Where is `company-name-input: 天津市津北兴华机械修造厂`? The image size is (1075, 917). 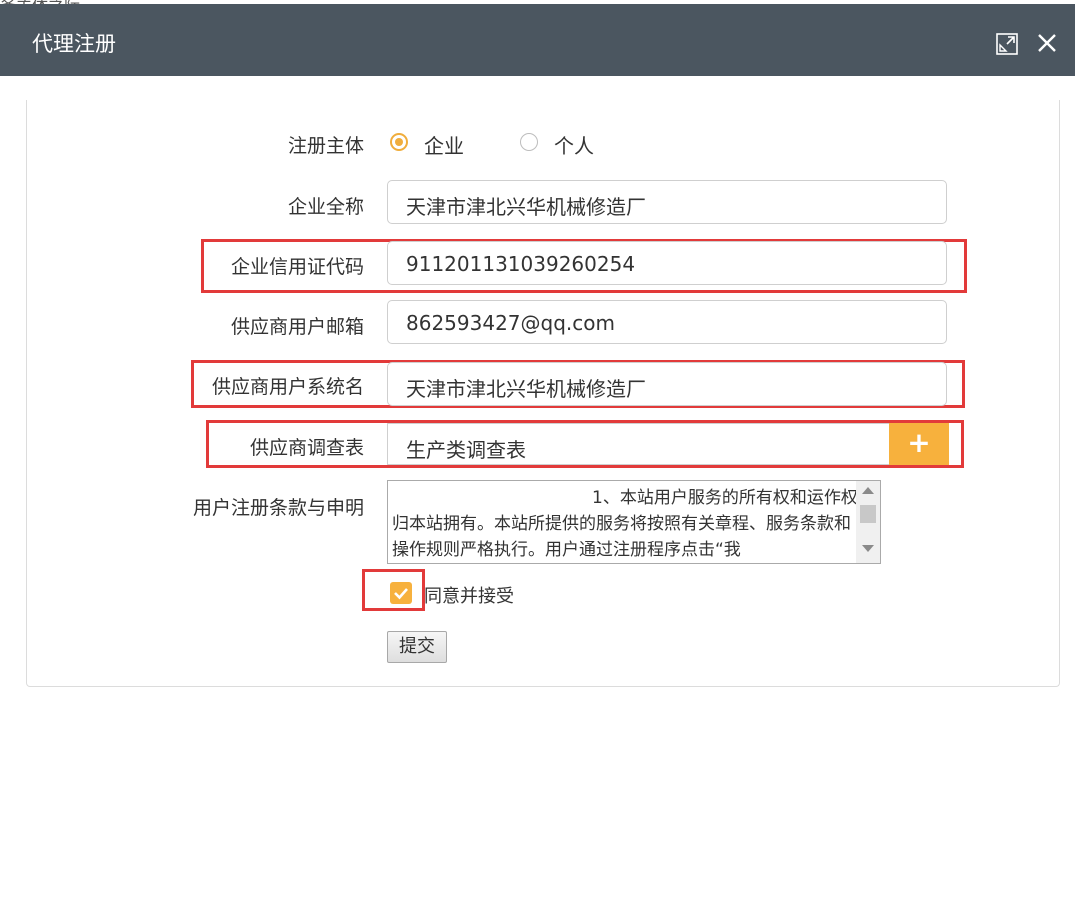 company-name-input: 天津市津北兴华机械修造厂 is located at coordinates (667, 202).